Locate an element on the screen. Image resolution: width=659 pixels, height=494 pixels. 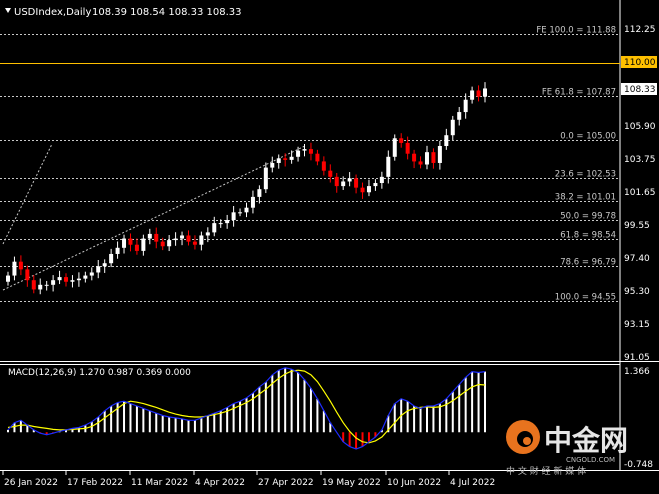
date-tick-label: 10 Jun 2022 is located at coordinates (414, 483).